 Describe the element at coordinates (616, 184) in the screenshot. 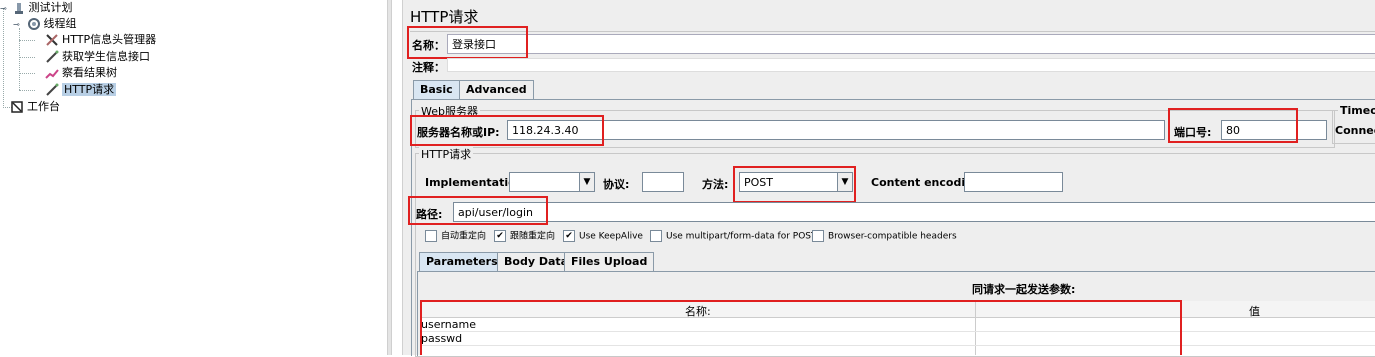

I see `protocol-label: 协议:` at that location.